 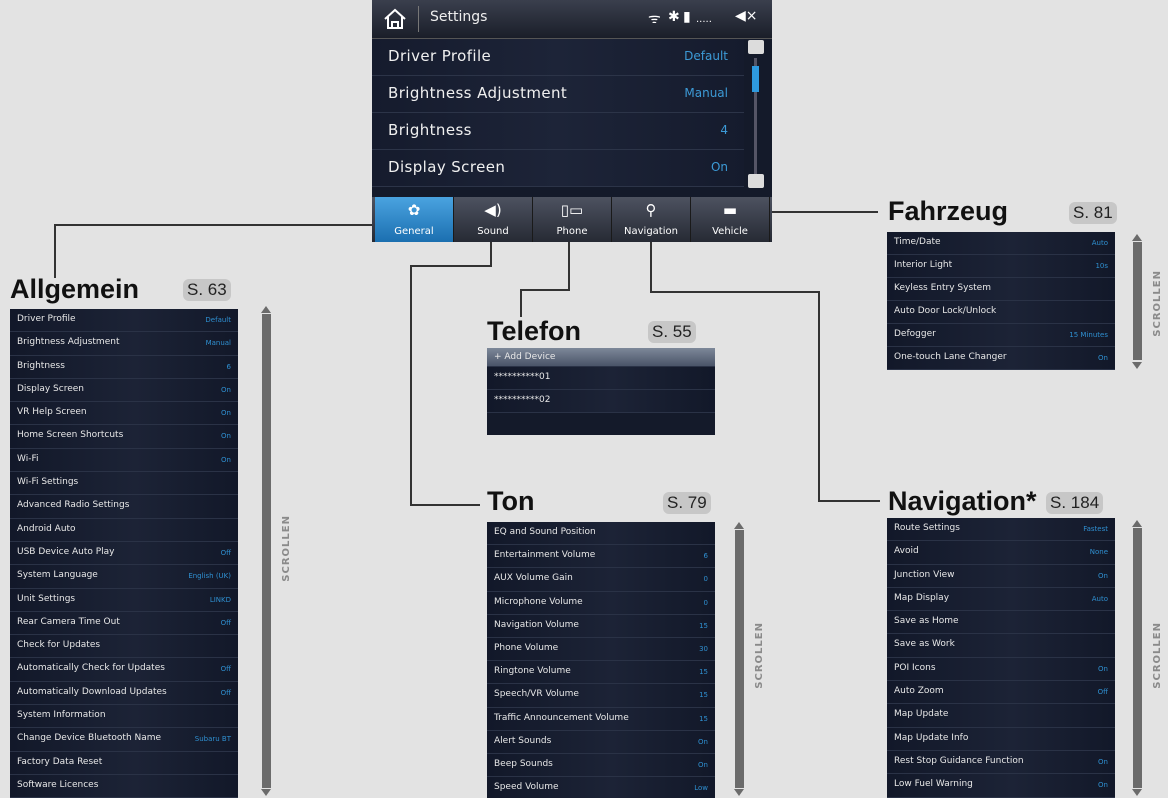 I want to click on list-item: Save as Work, so click(x=1001, y=646).